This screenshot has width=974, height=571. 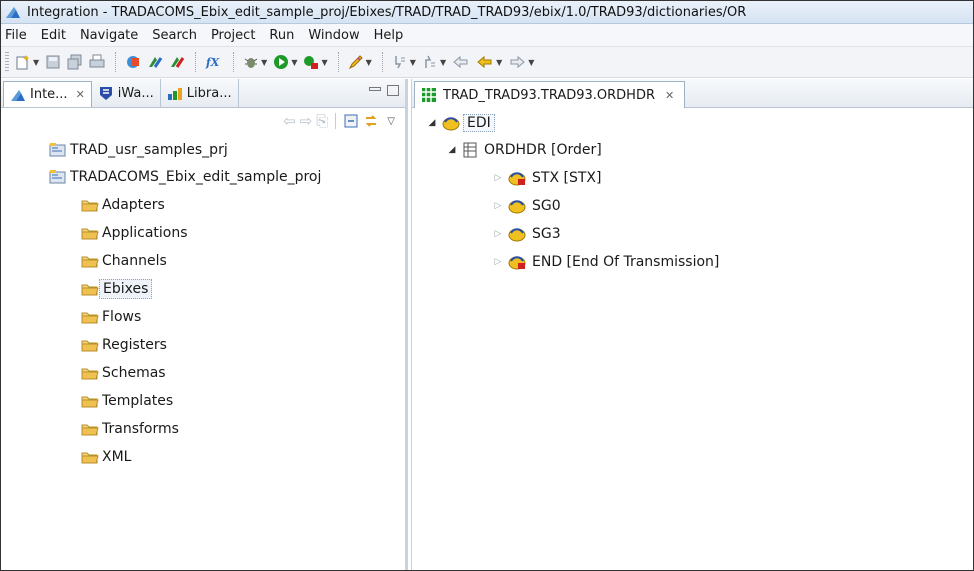 I want to click on fx-icon: fX, so click(x=214, y=62).